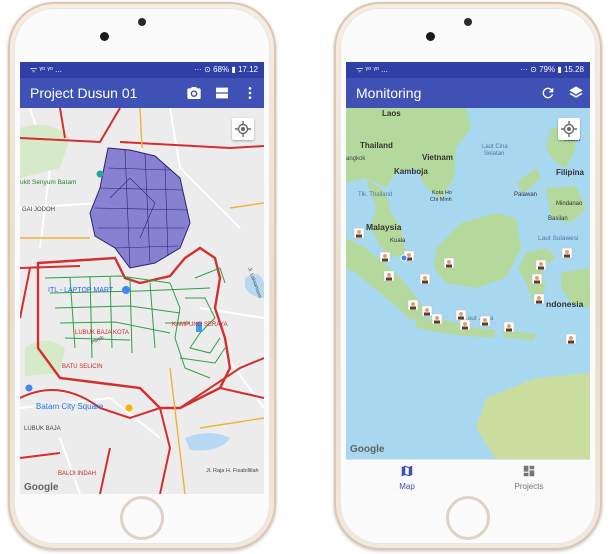  Describe the element at coordinates (441, 200) in the screenshot. I see `map-label: Chi Minh` at that location.